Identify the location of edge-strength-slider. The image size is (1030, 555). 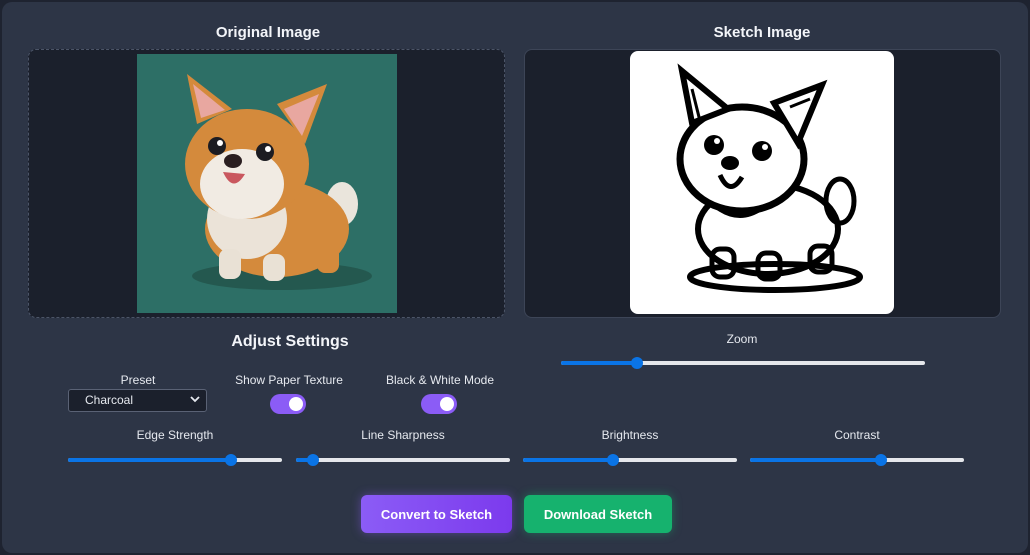
(175, 460).